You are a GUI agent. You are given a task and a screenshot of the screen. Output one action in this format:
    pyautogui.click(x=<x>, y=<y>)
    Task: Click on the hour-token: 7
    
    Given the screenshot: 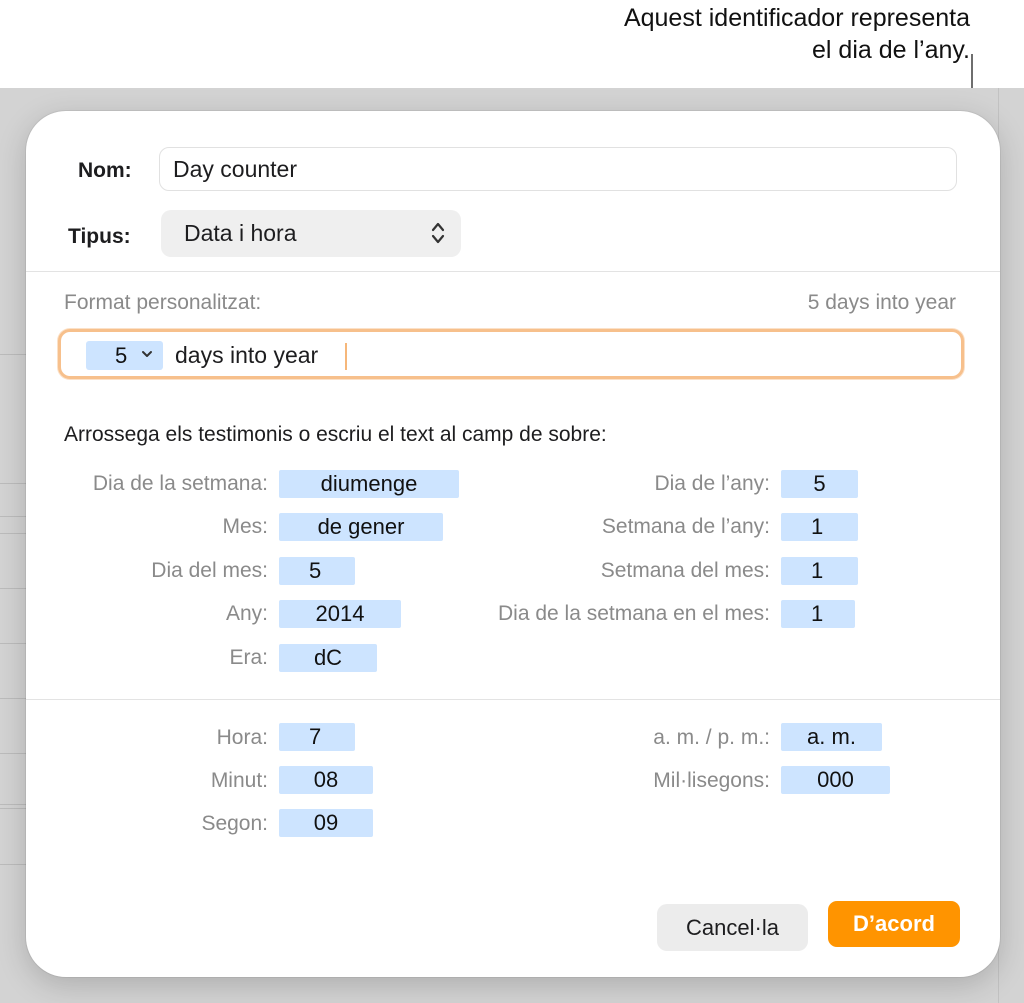 What is the action you would take?
    pyautogui.click(x=317, y=737)
    